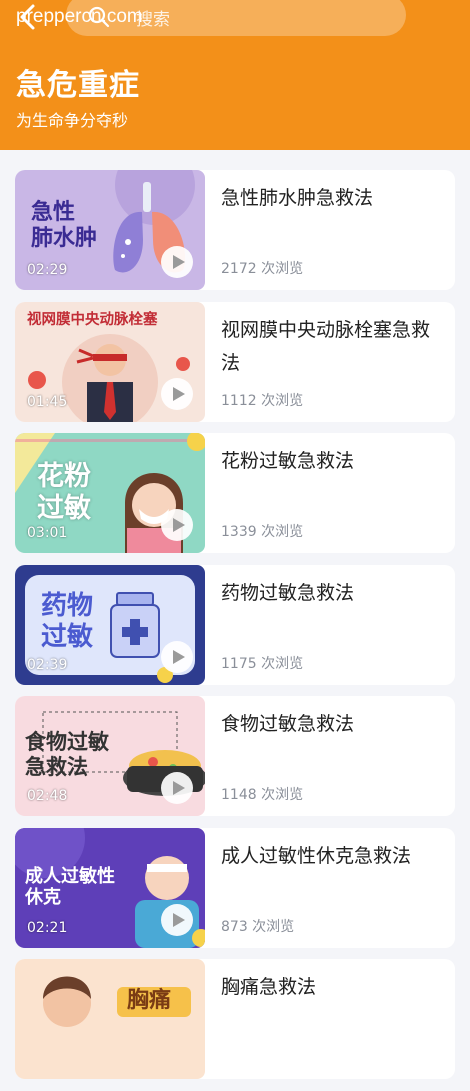  Describe the element at coordinates (67, 755) in the screenshot. I see `thumbnail-caption: 食物过敏 急救法` at that location.